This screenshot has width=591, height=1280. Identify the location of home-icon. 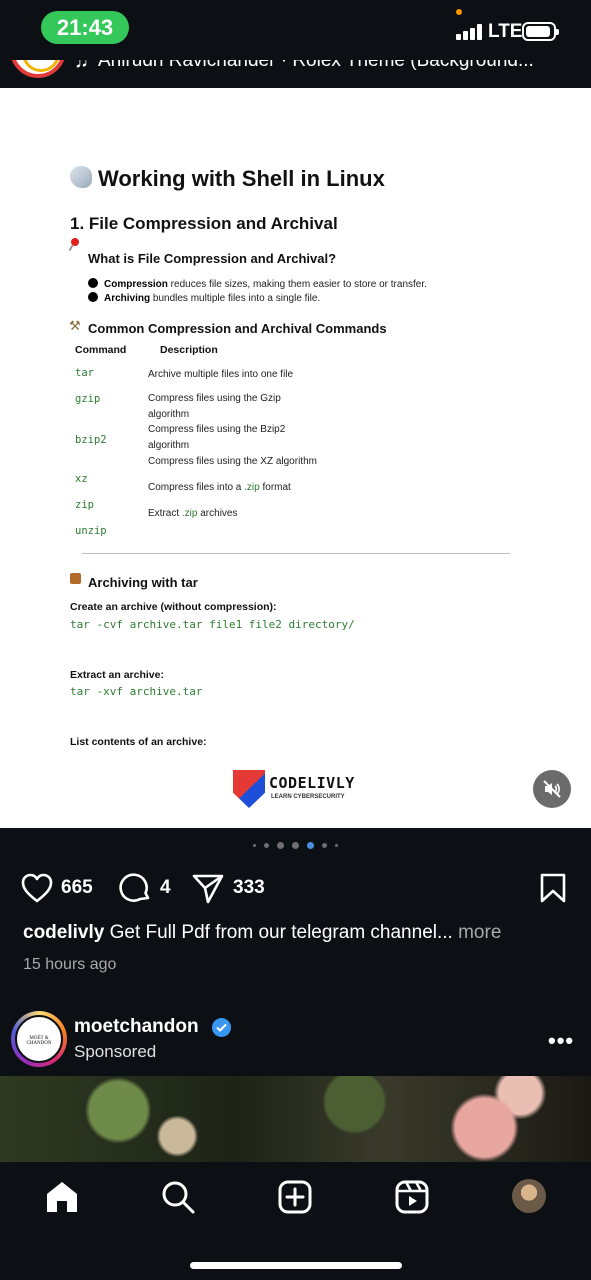
(62, 1197).